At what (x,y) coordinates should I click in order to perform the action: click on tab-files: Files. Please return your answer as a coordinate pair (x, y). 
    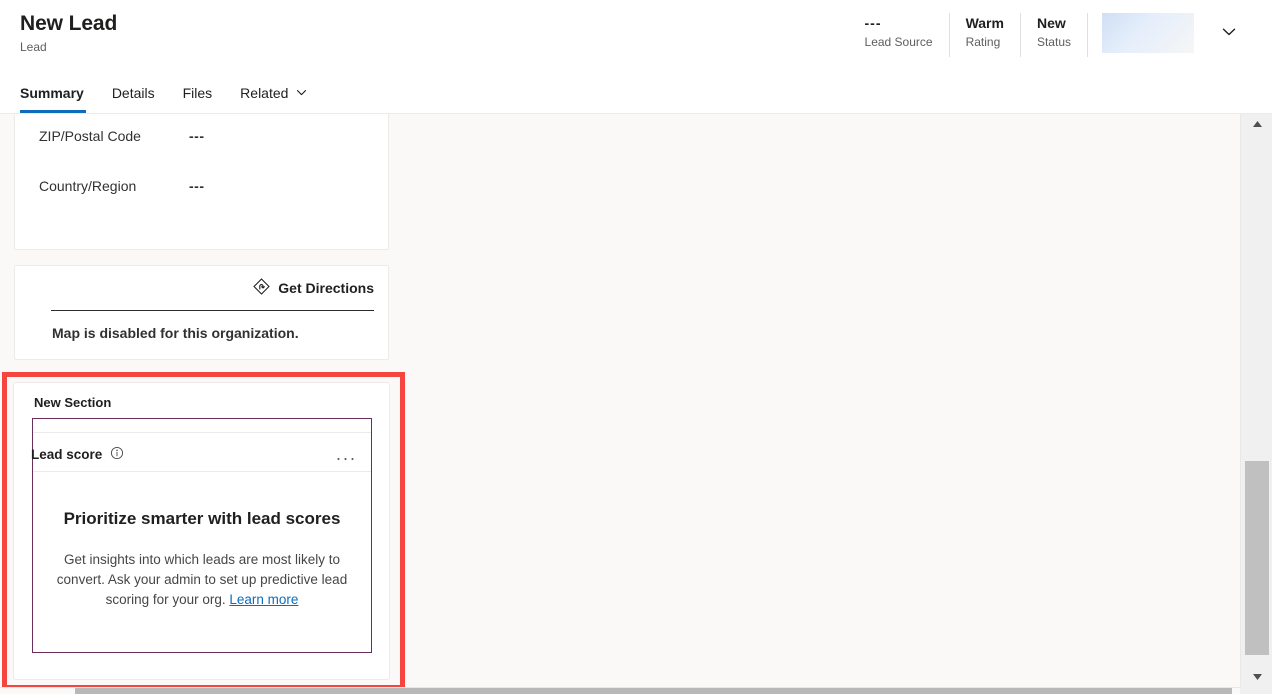
    Looking at the image, I should click on (198, 92).